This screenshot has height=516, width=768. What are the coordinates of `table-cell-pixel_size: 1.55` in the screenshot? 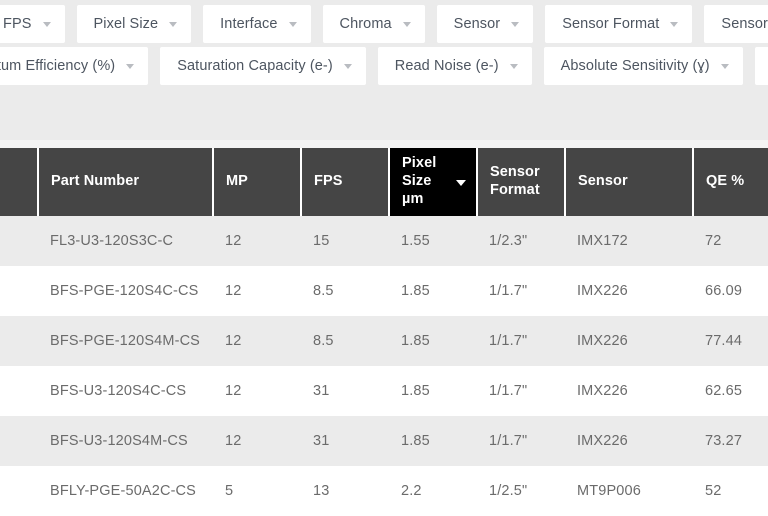 It's located at (433, 241).